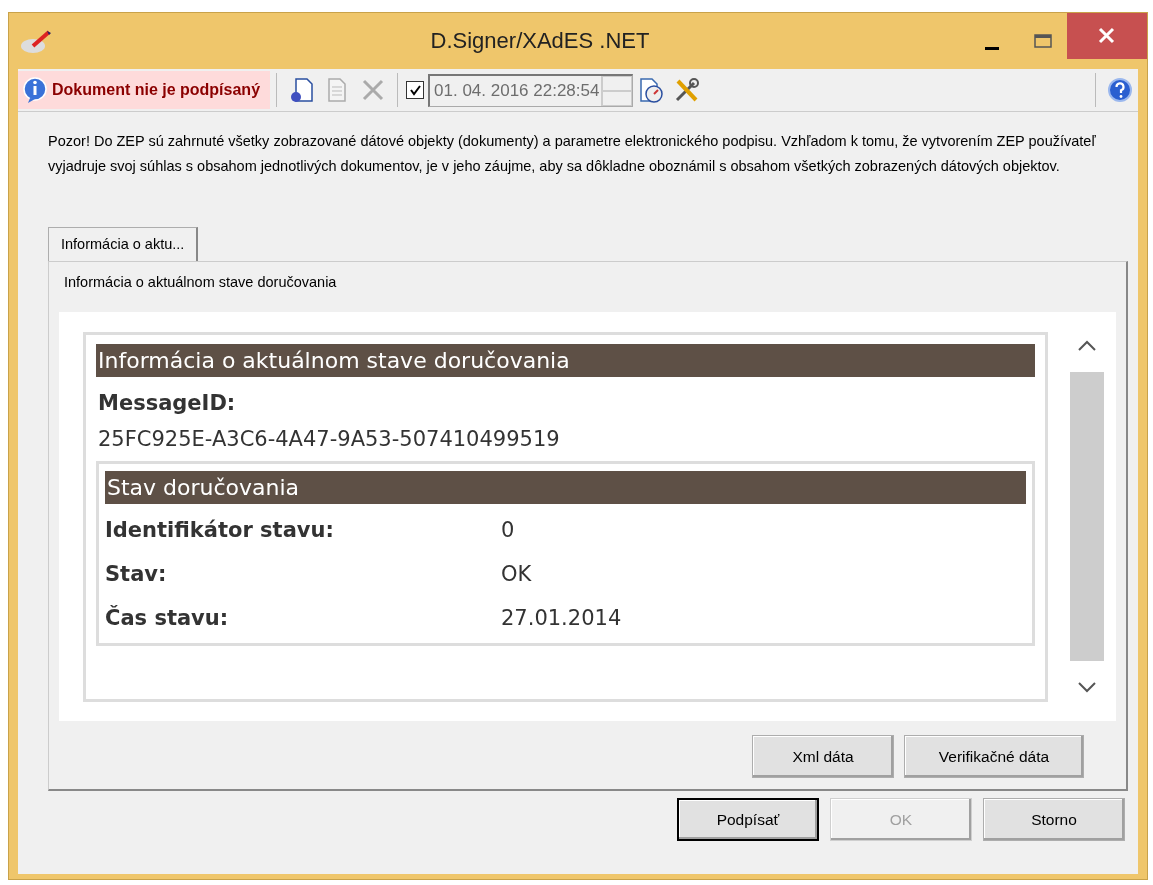 The height and width of the screenshot is (885, 1153). Describe the element at coordinates (329, 439) in the screenshot. I see `field-value: 25FC925E-A3C6-4A47-9A53-507410499519` at that location.